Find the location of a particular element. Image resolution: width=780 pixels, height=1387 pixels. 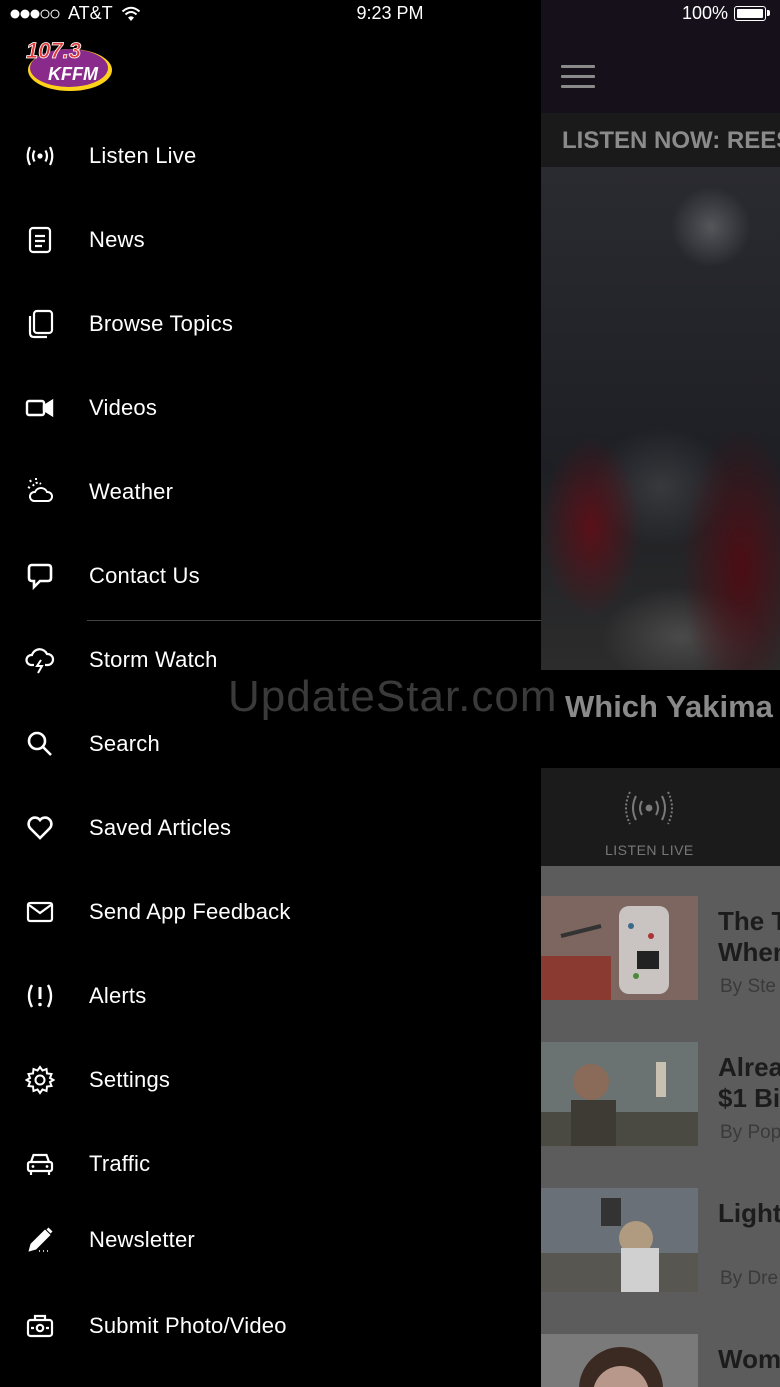

article-title: Alrea $1 Bi is located at coordinates (749, 1082).